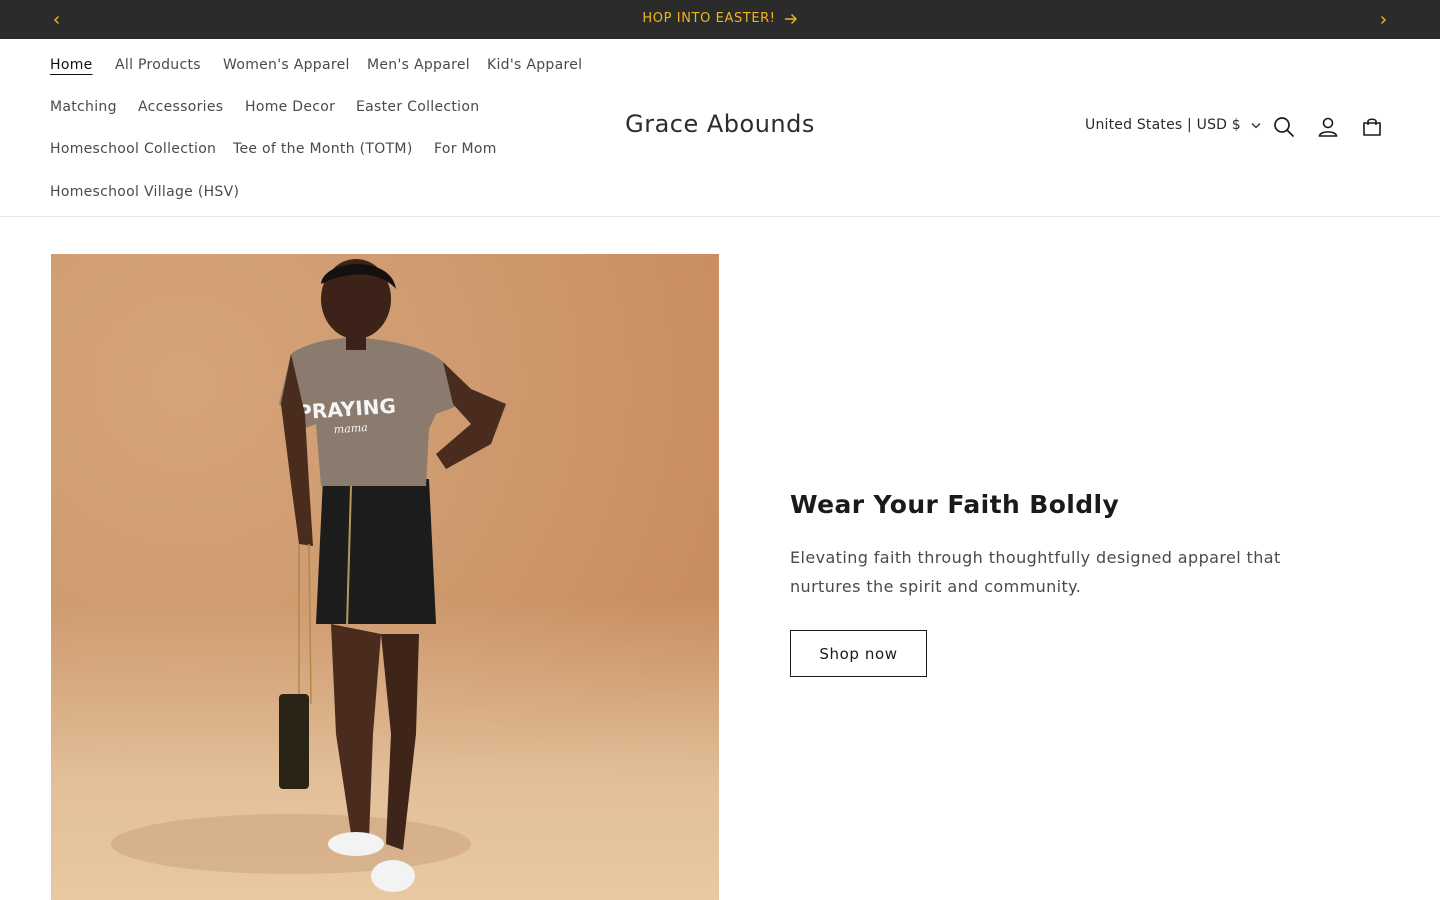  I want to click on shirt-text-mama: mama, so click(350, 428).